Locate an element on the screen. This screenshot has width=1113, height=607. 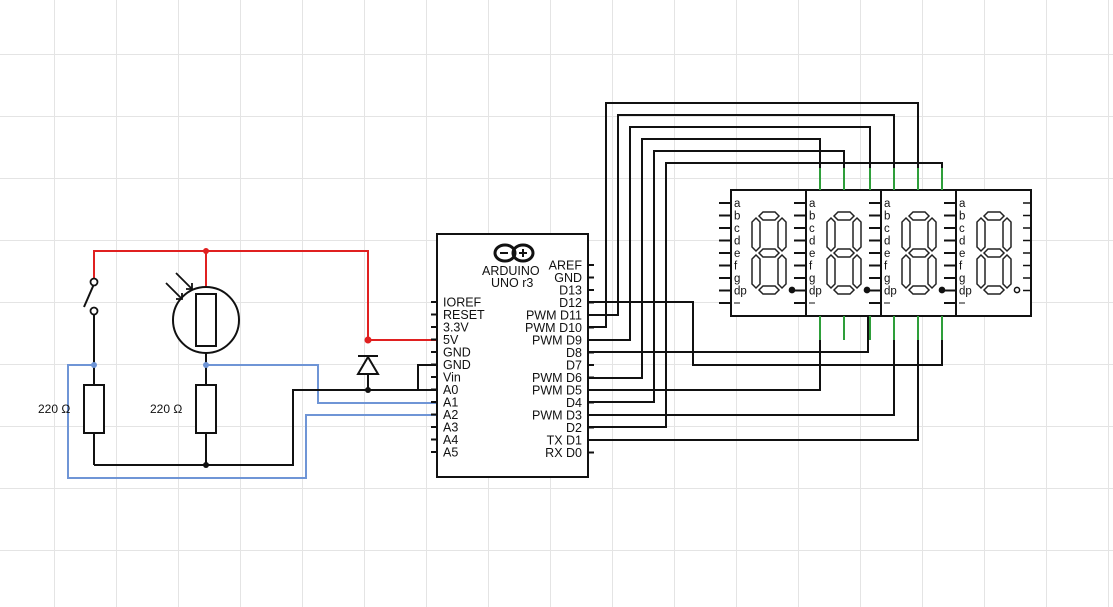
resistor-mid-label: 220 Ω is located at coordinates (166, 409).